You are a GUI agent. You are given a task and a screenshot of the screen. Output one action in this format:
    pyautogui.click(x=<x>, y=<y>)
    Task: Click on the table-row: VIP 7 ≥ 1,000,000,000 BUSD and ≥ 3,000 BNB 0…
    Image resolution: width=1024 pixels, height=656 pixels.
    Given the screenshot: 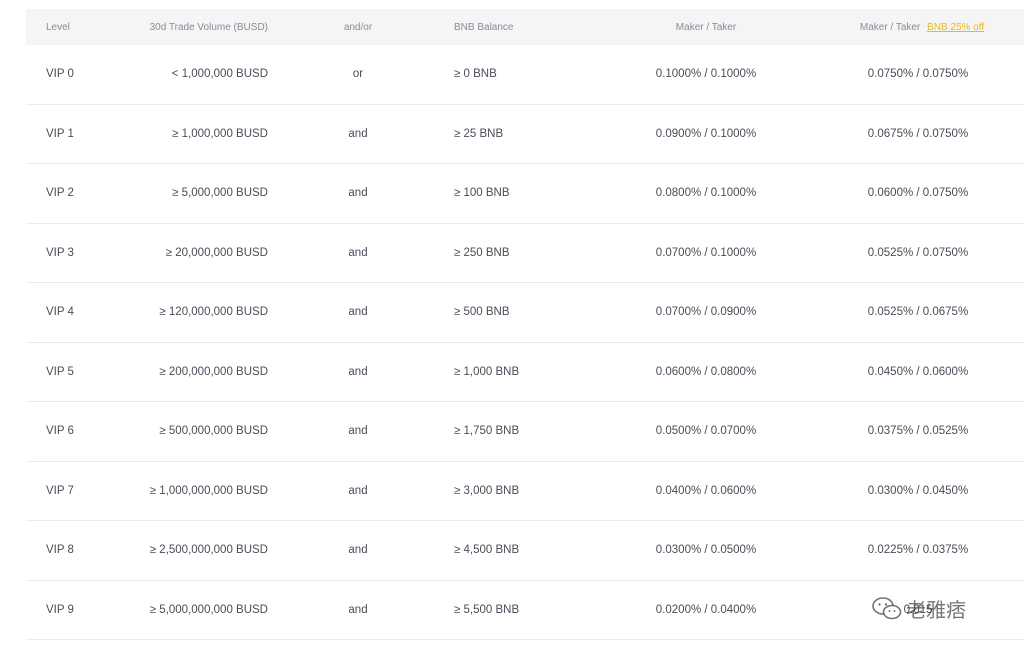 What is the action you would take?
    pyautogui.click(x=525, y=491)
    